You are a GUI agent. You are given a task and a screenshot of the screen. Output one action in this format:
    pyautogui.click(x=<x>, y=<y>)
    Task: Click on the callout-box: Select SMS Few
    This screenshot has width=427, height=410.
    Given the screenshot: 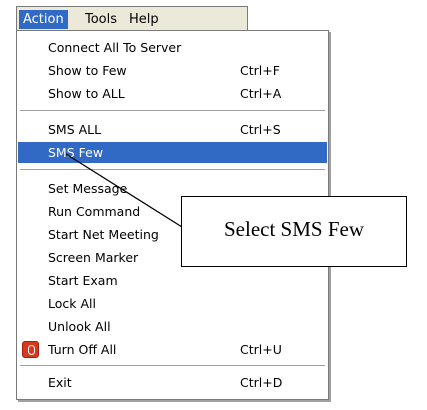 What is the action you would take?
    pyautogui.click(x=294, y=231)
    